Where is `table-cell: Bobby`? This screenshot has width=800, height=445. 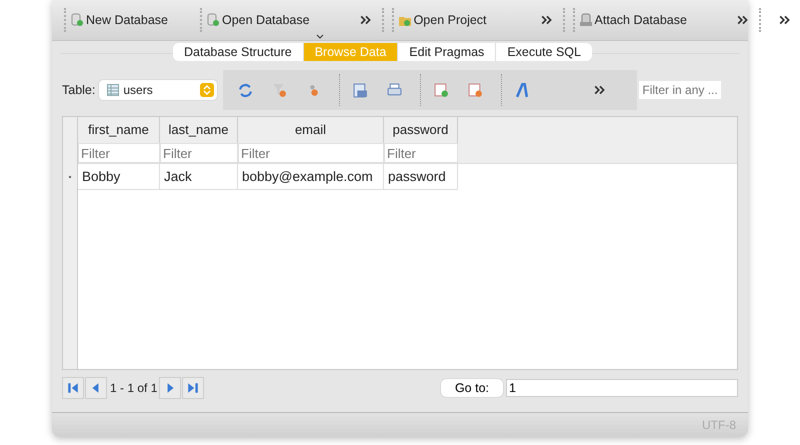 table-cell: Bobby is located at coordinates (119, 177).